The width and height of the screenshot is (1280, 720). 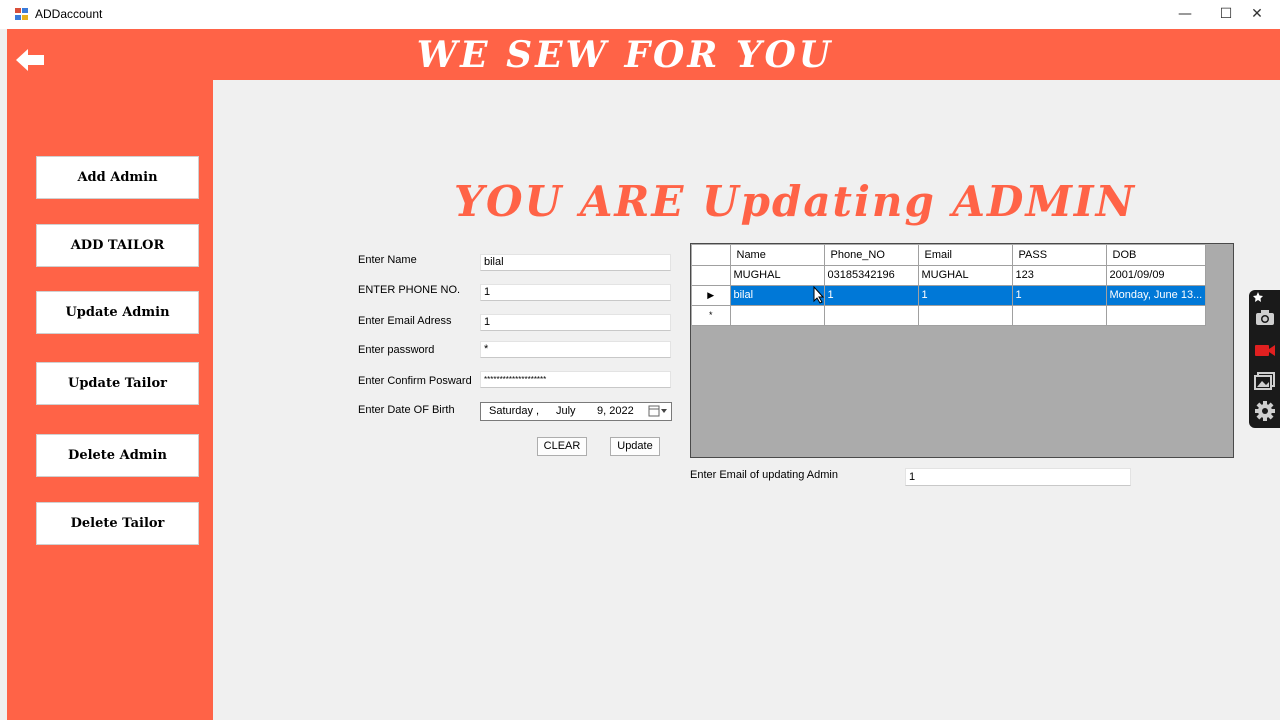 I want to click on window-title: ADDaccount, so click(x=69, y=14).